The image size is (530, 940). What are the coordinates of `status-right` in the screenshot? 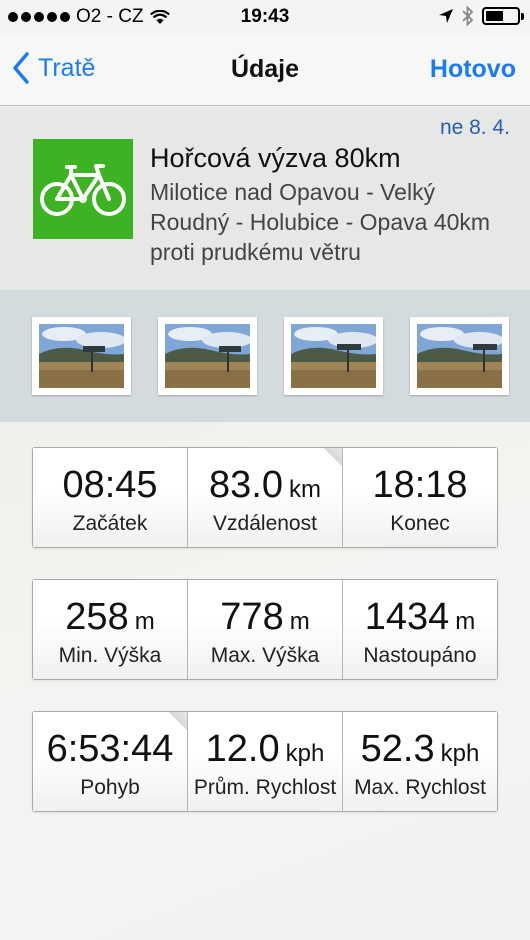 It's located at (481, 16).